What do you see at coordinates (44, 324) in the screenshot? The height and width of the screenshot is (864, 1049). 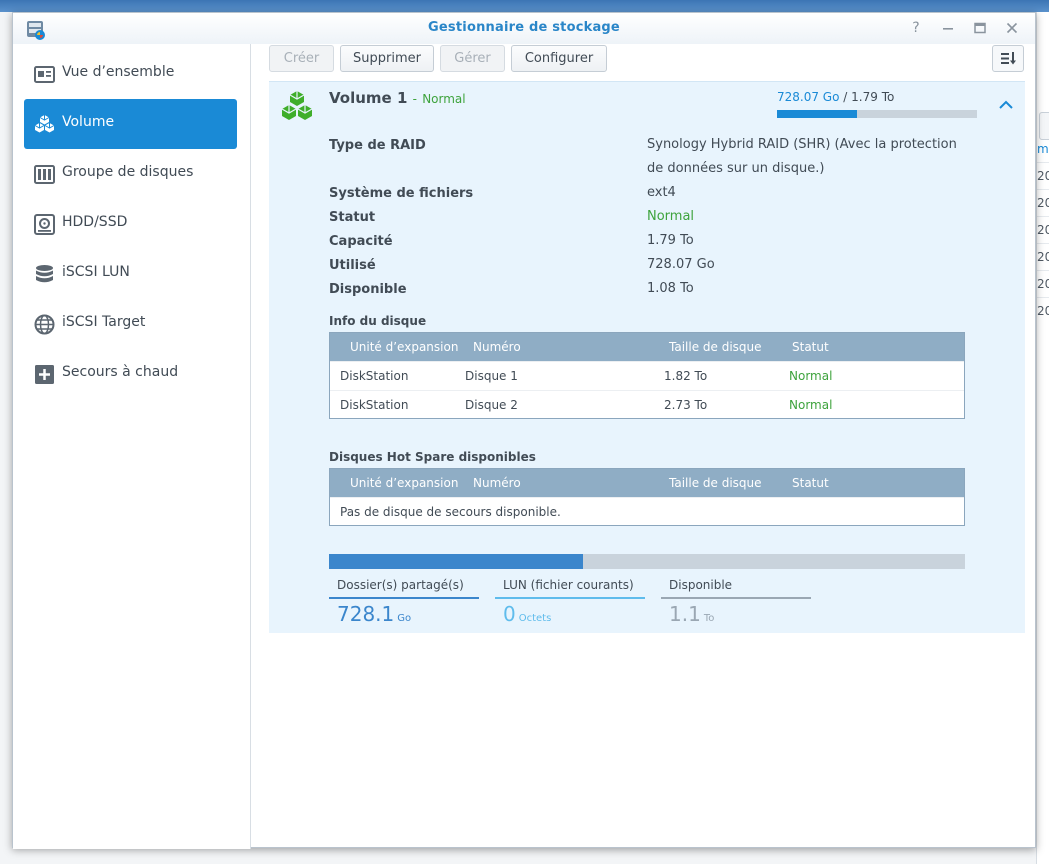 I see `globe-icon` at bounding box center [44, 324].